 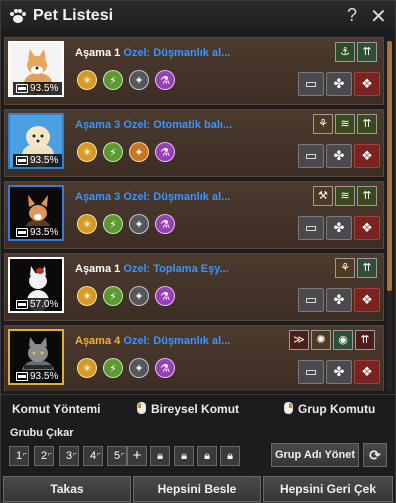 What do you see at coordinates (67, 489) in the screenshot?
I see `exchange-button: Takas` at bounding box center [67, 489].